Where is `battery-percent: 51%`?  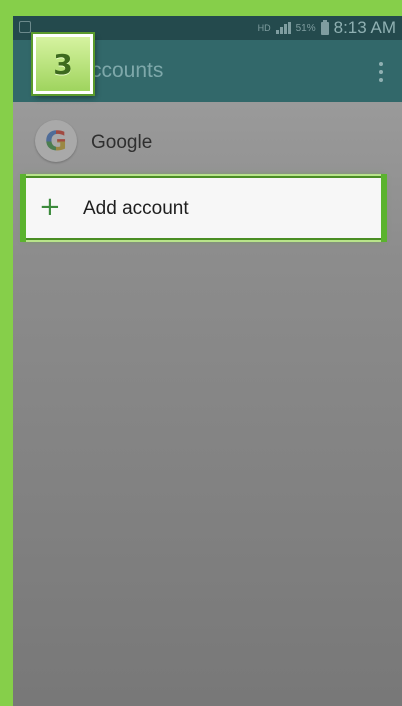
battery-percent: 51% is located at coordinates (305, 28).